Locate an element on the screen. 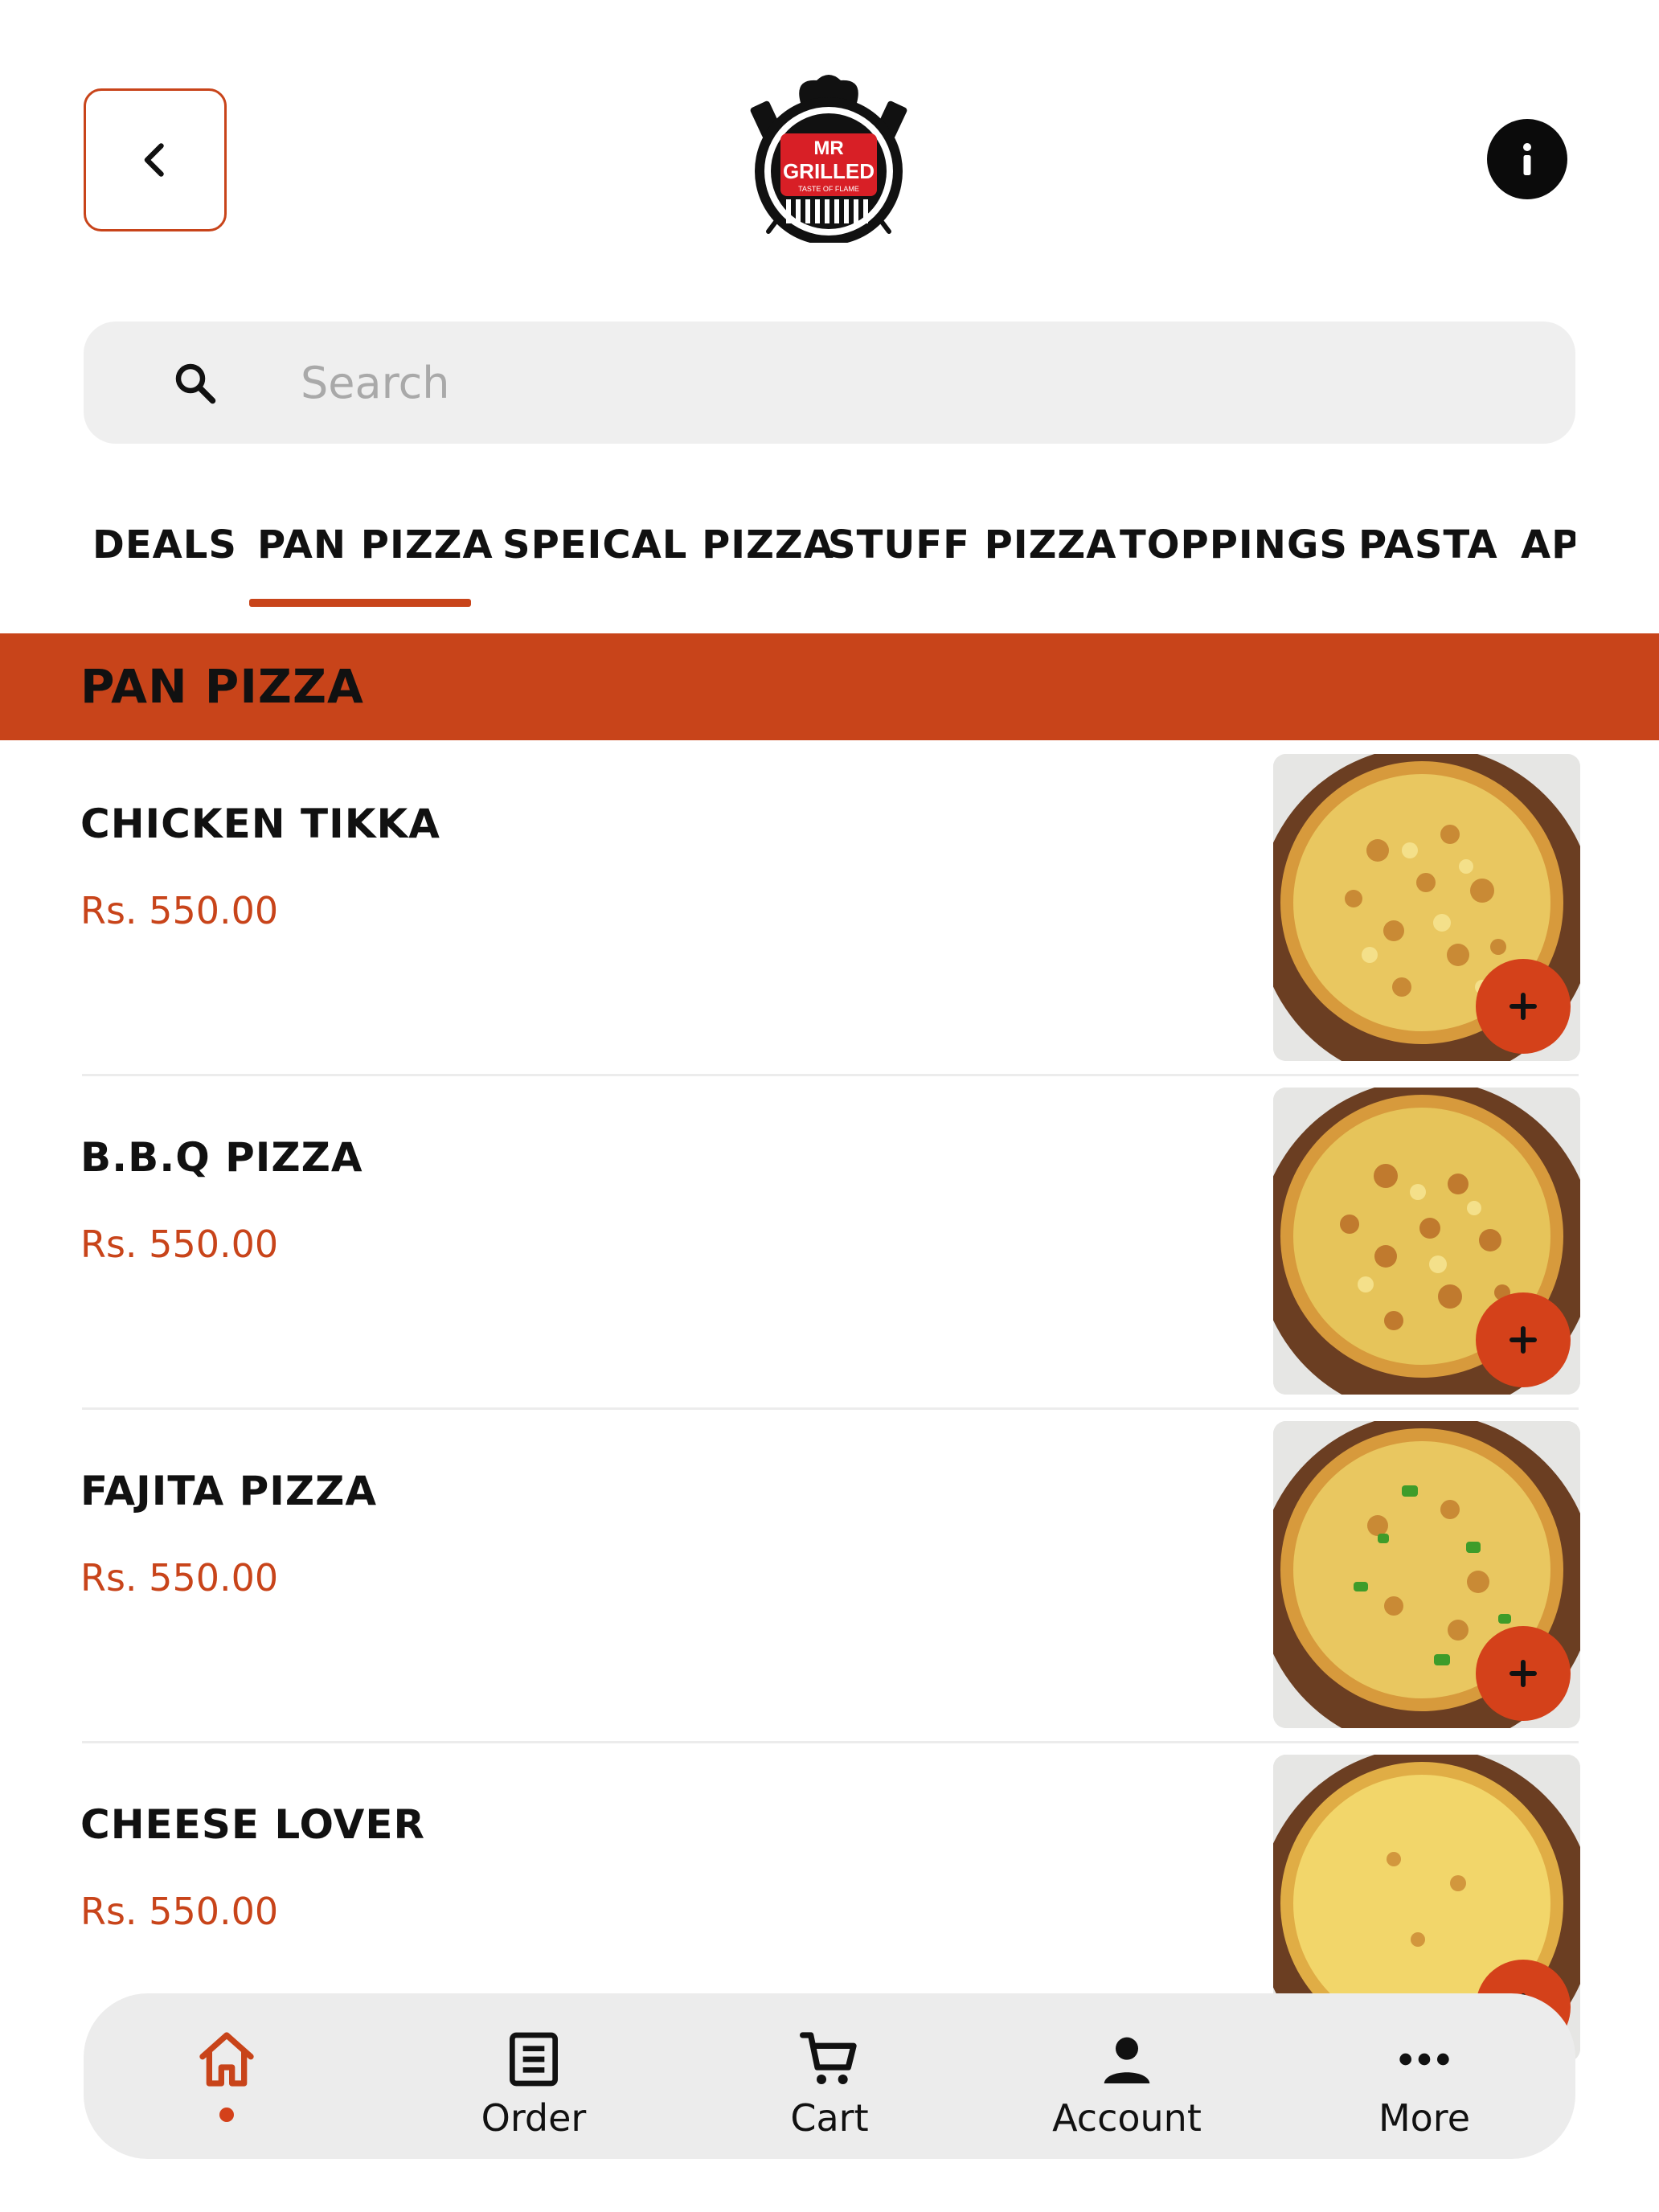  chevron-left-icon is located at coordinates (154, 160).